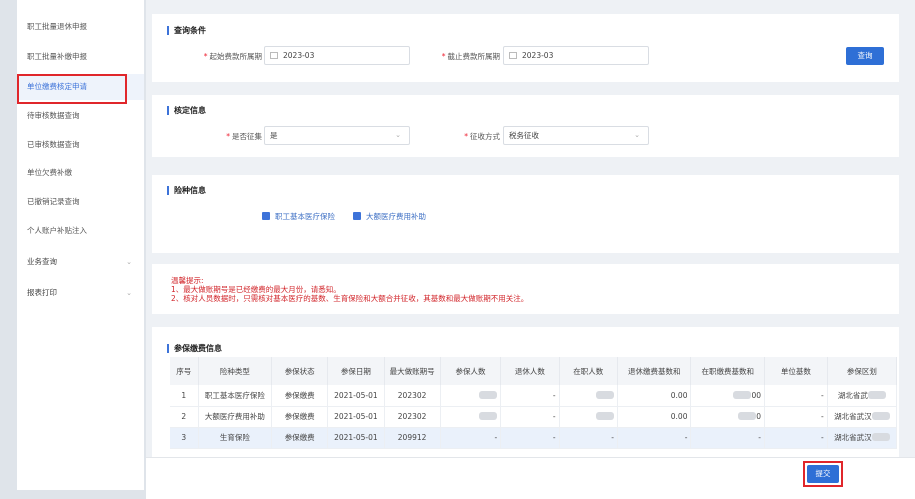  I want to click on section-title: 查询条件, so click(186, 30).